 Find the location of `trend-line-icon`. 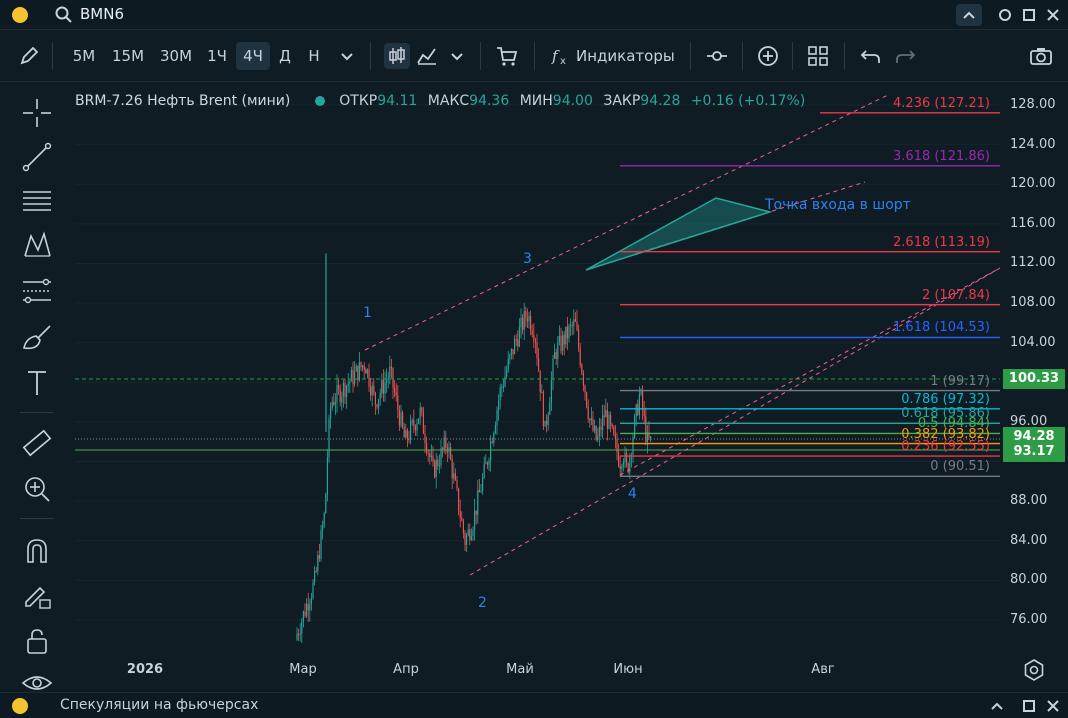

trend-line-icon is located at coordinates (37, 157).